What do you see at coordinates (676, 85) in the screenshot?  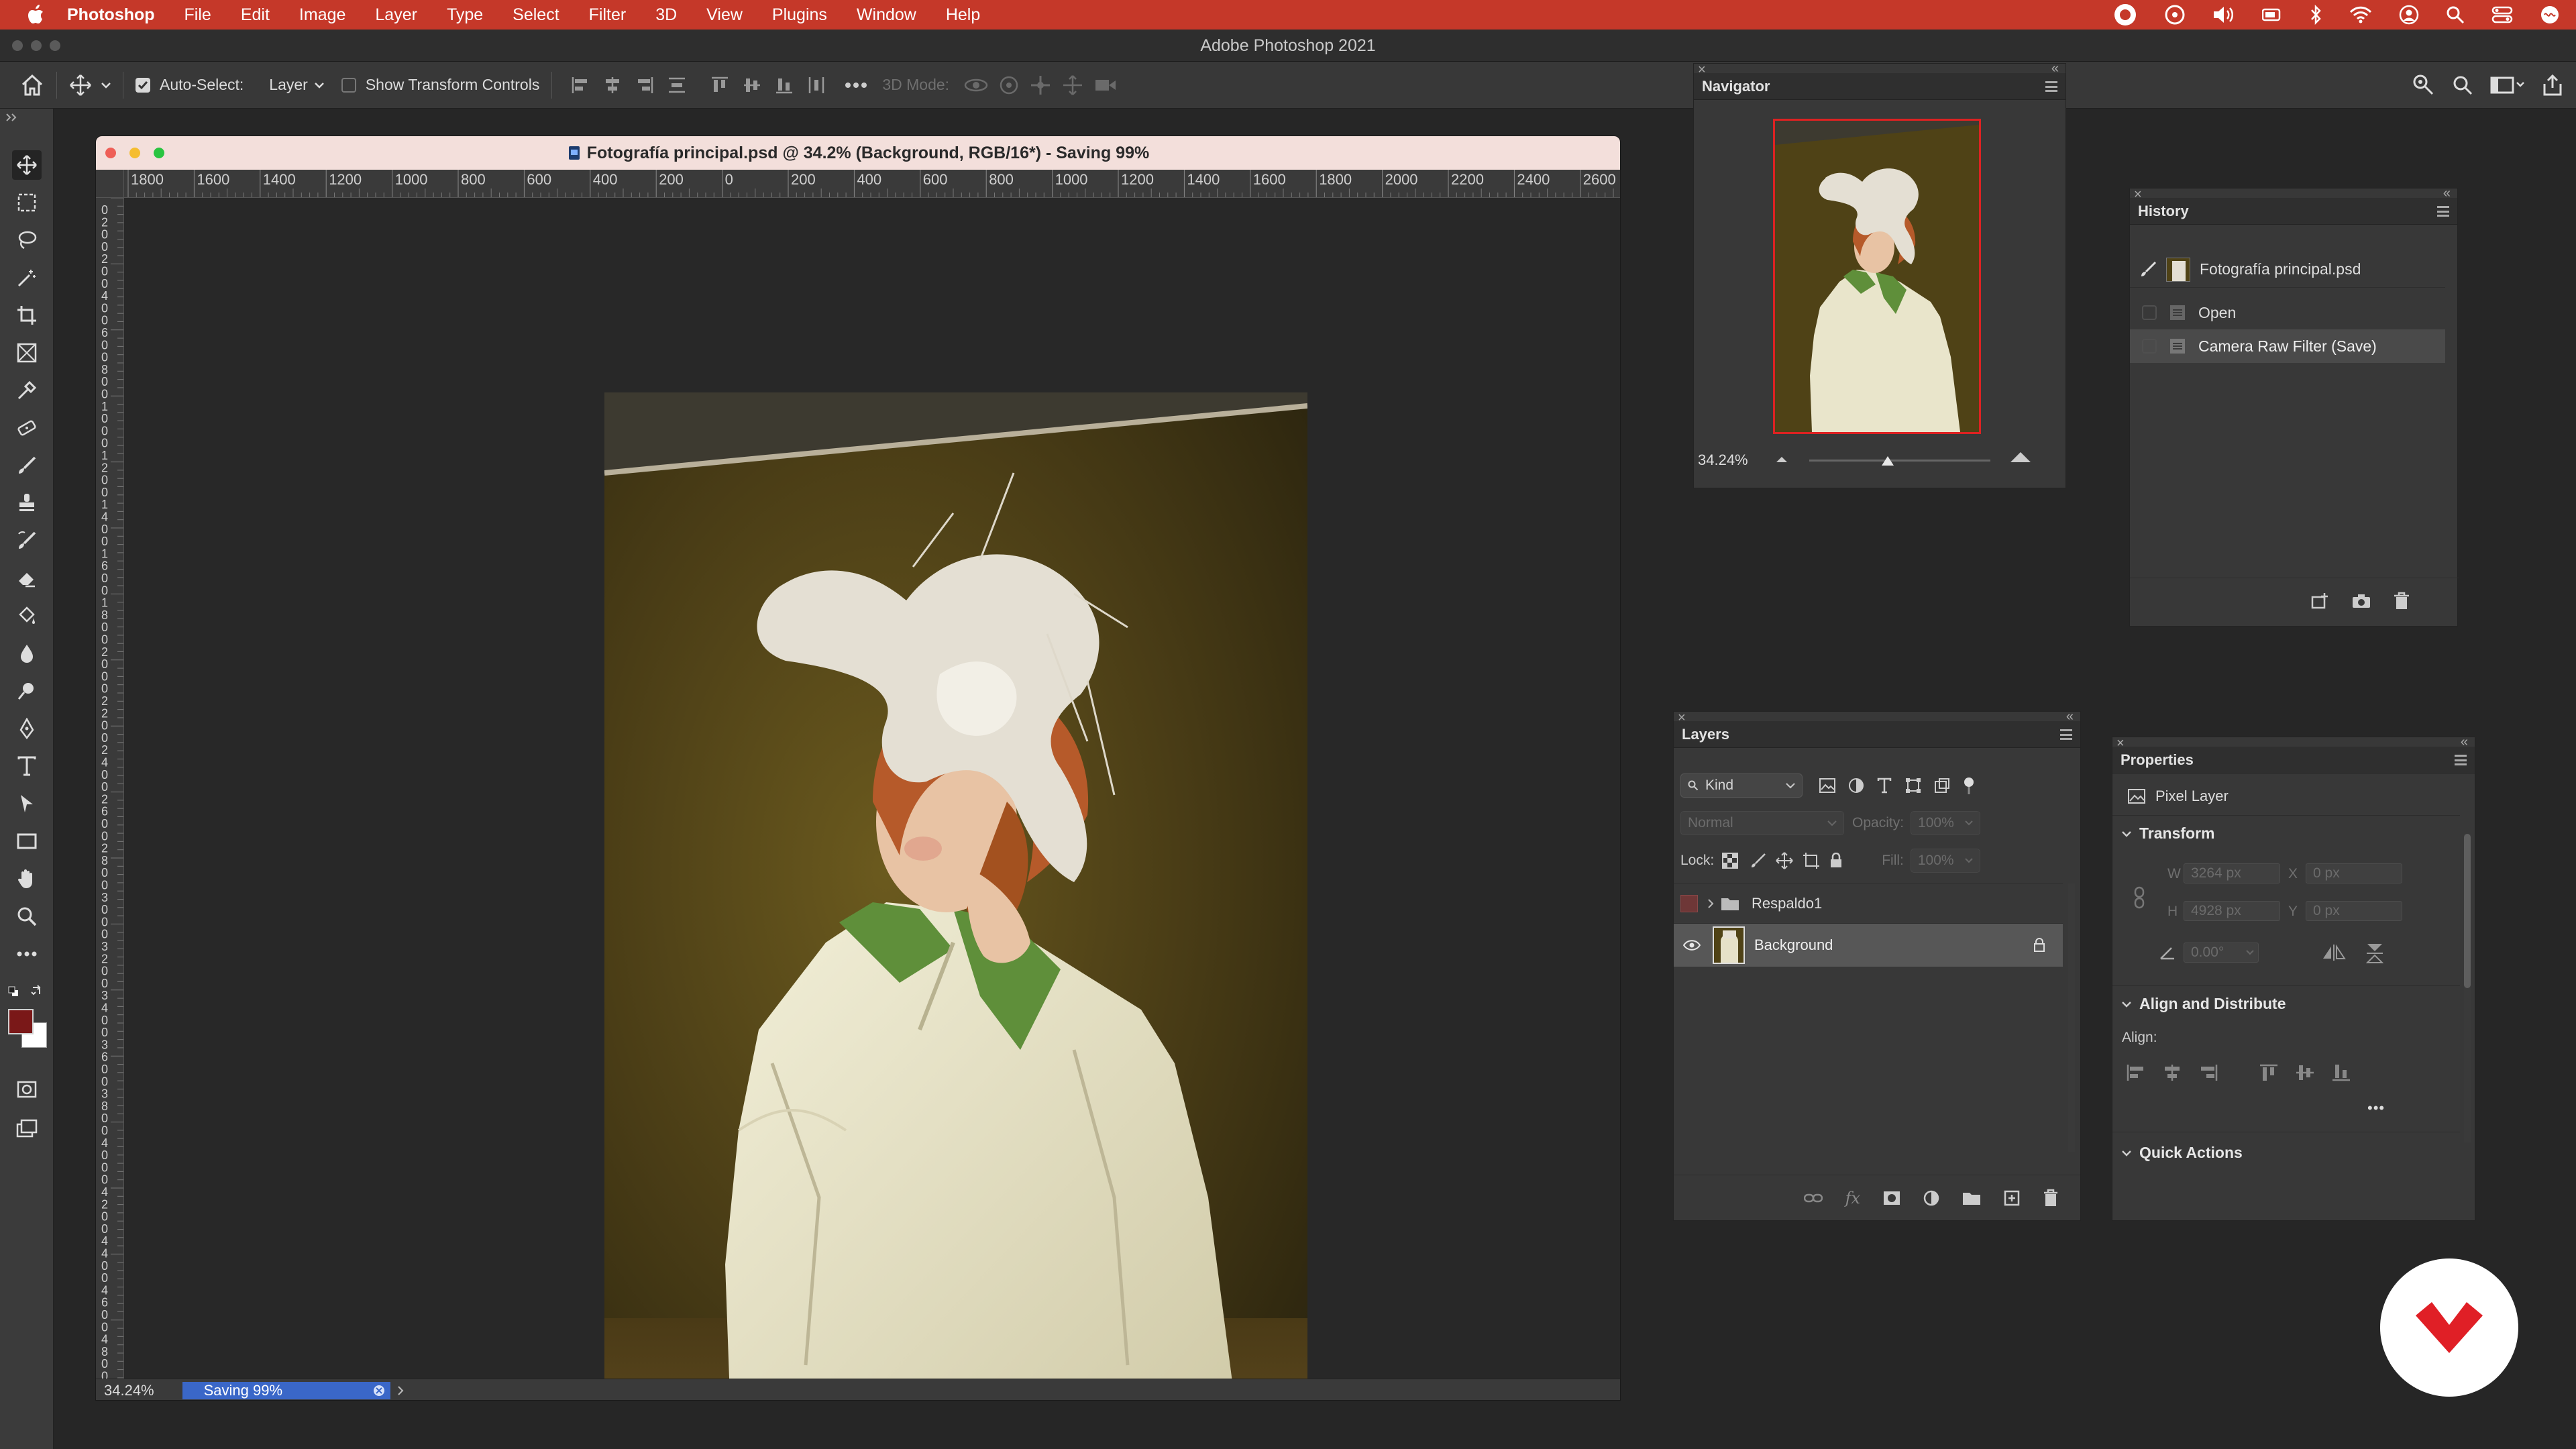 I see `distribute-vertical-icon` at bounding box center [676, 85].